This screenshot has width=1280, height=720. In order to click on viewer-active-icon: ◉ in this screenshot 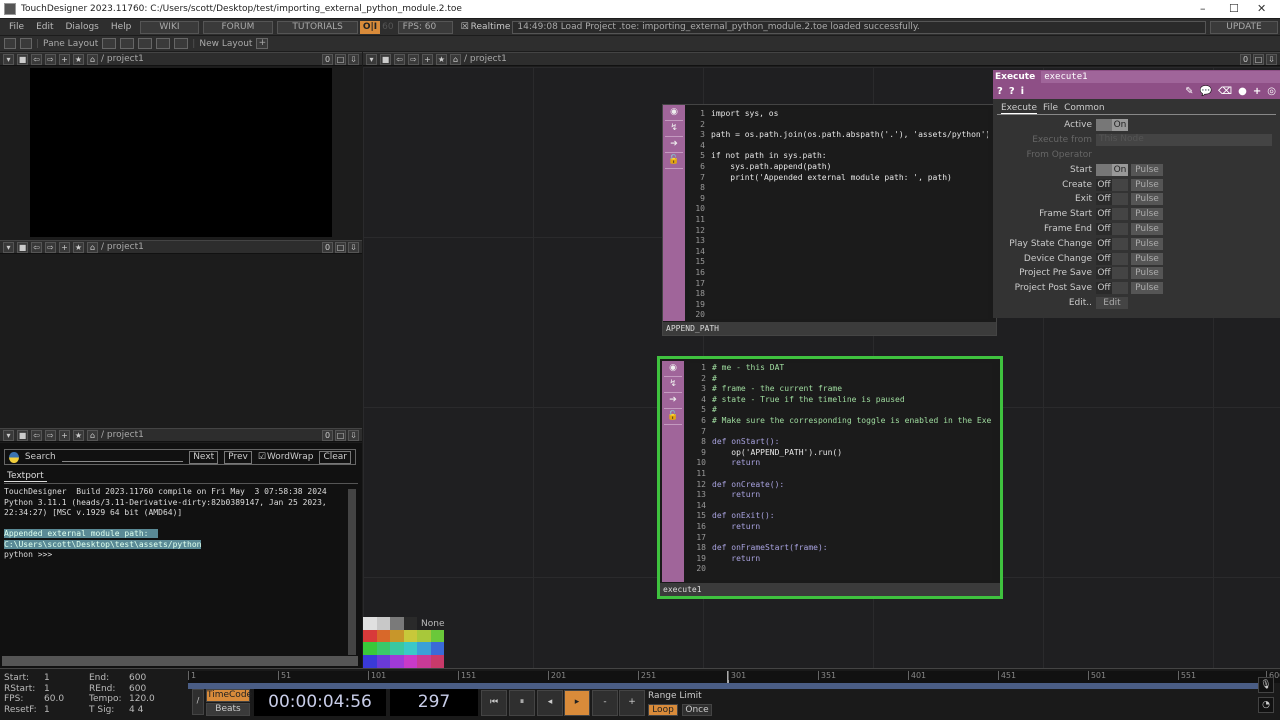, I will do `click(674, 114)`.